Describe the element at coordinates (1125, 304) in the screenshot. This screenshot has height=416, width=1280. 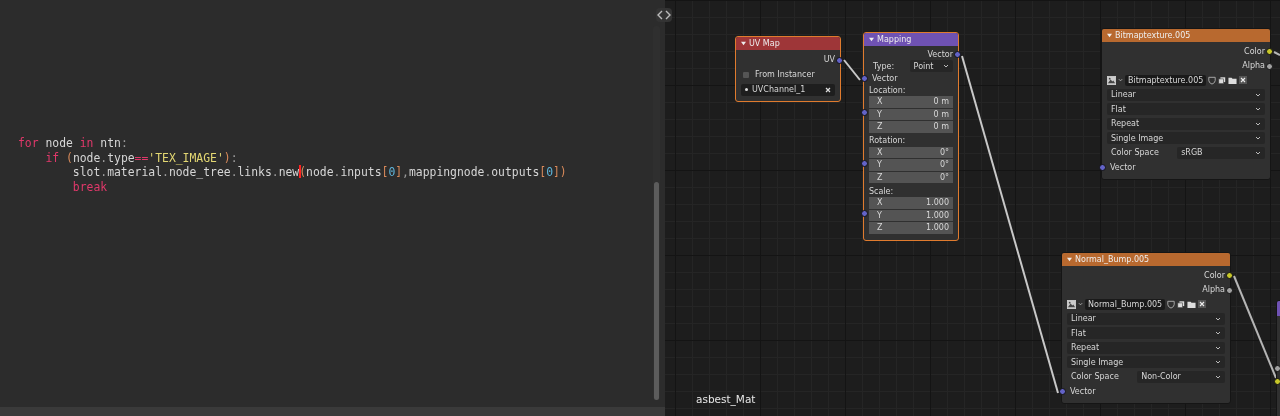
I see `image-name-field: Normal_Bump.005` at that location.